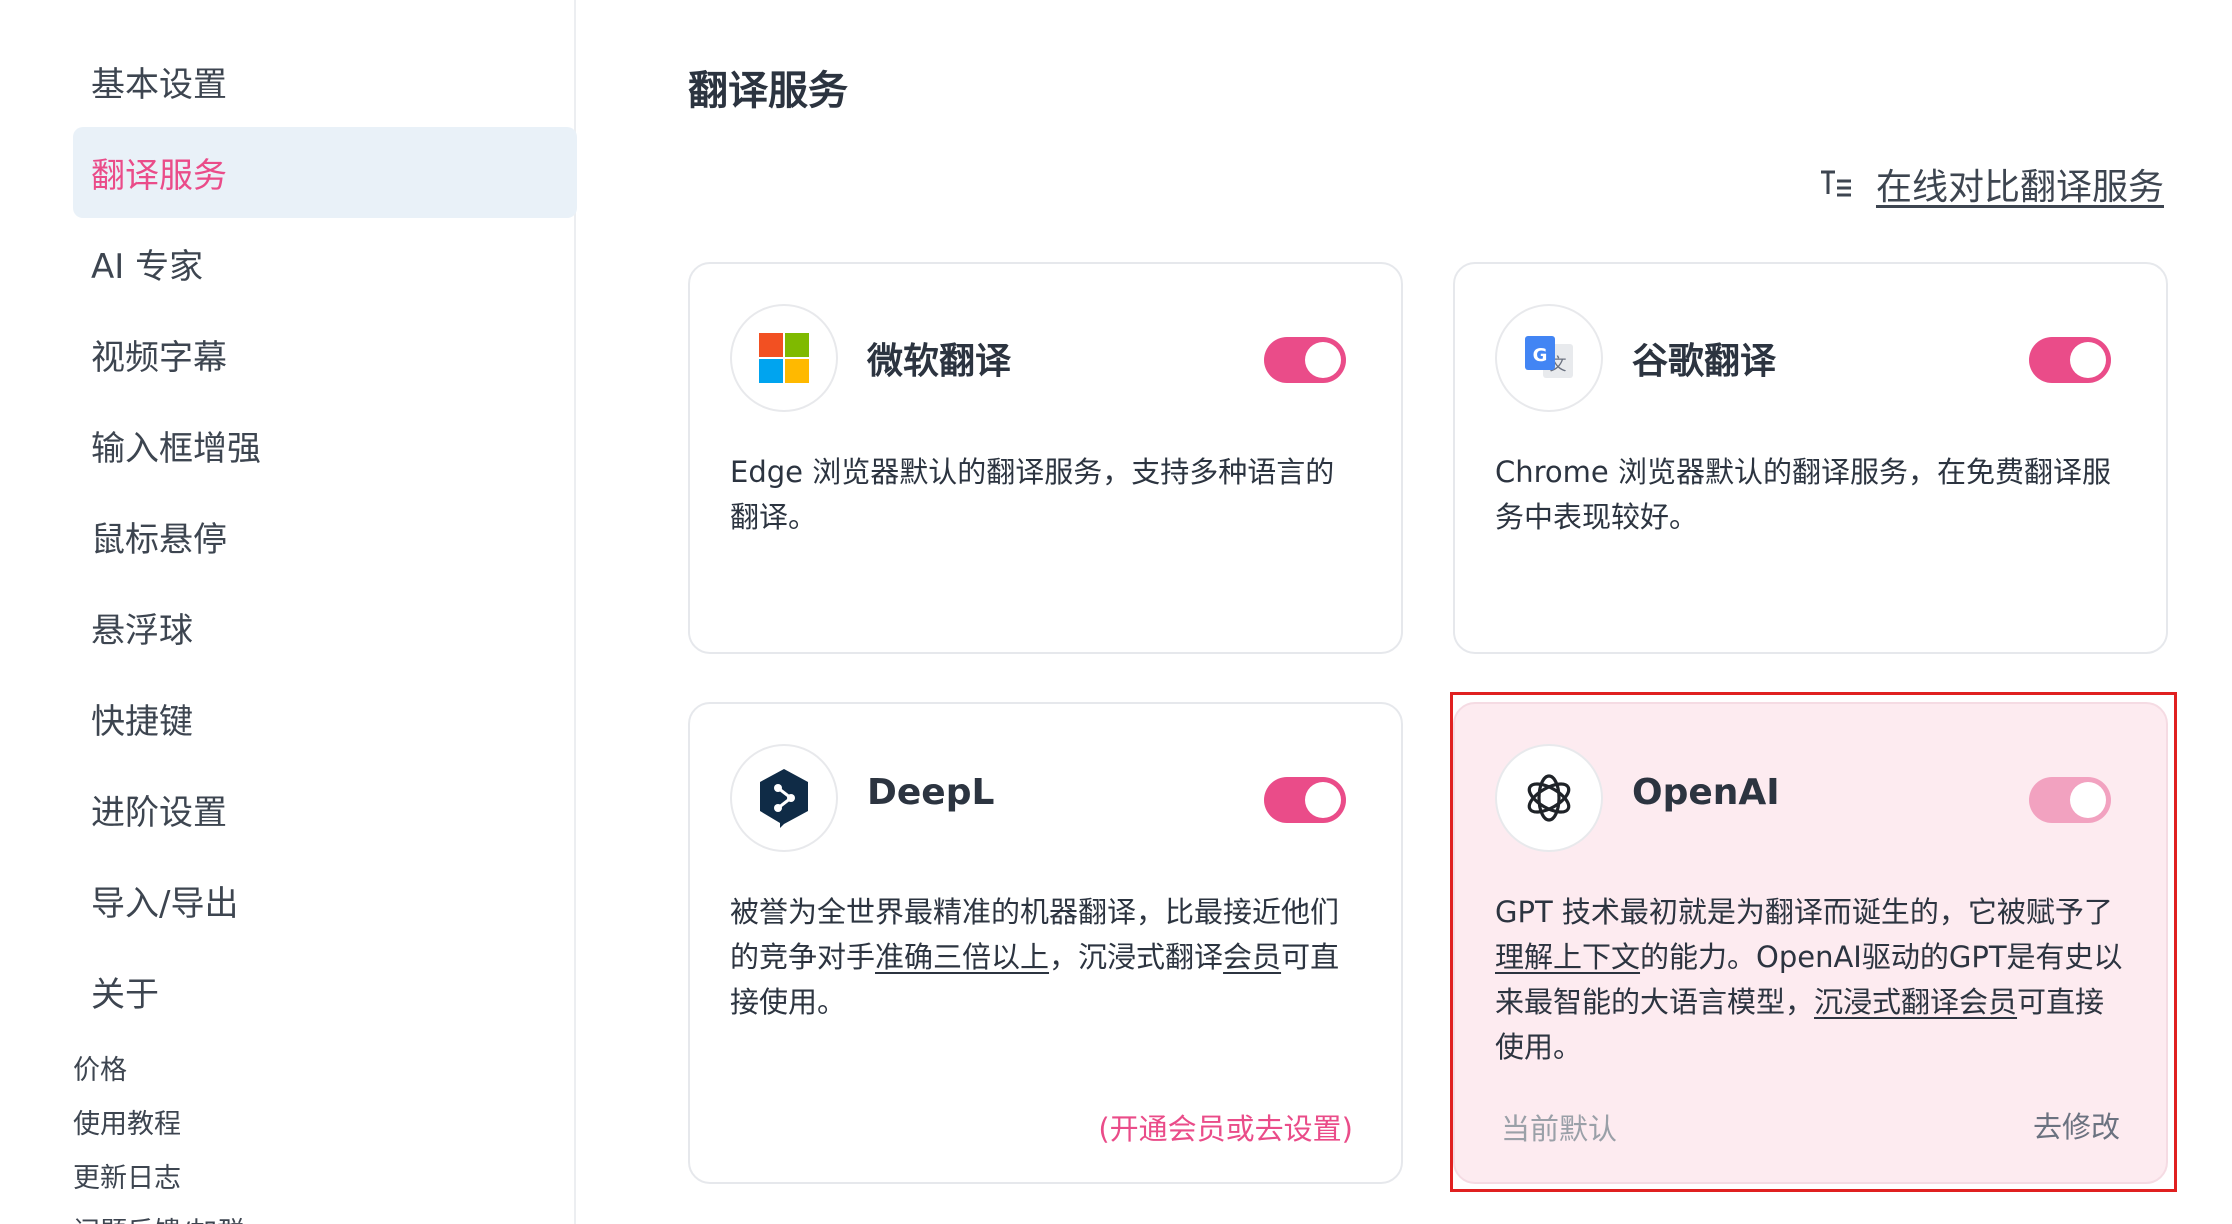 The height and width of the screenshot is (1224, 2232). What do you see at coordinates (784, 358) in the screenshot?
I see `microsoft-logo-icon` at bounding box center [784, 358].